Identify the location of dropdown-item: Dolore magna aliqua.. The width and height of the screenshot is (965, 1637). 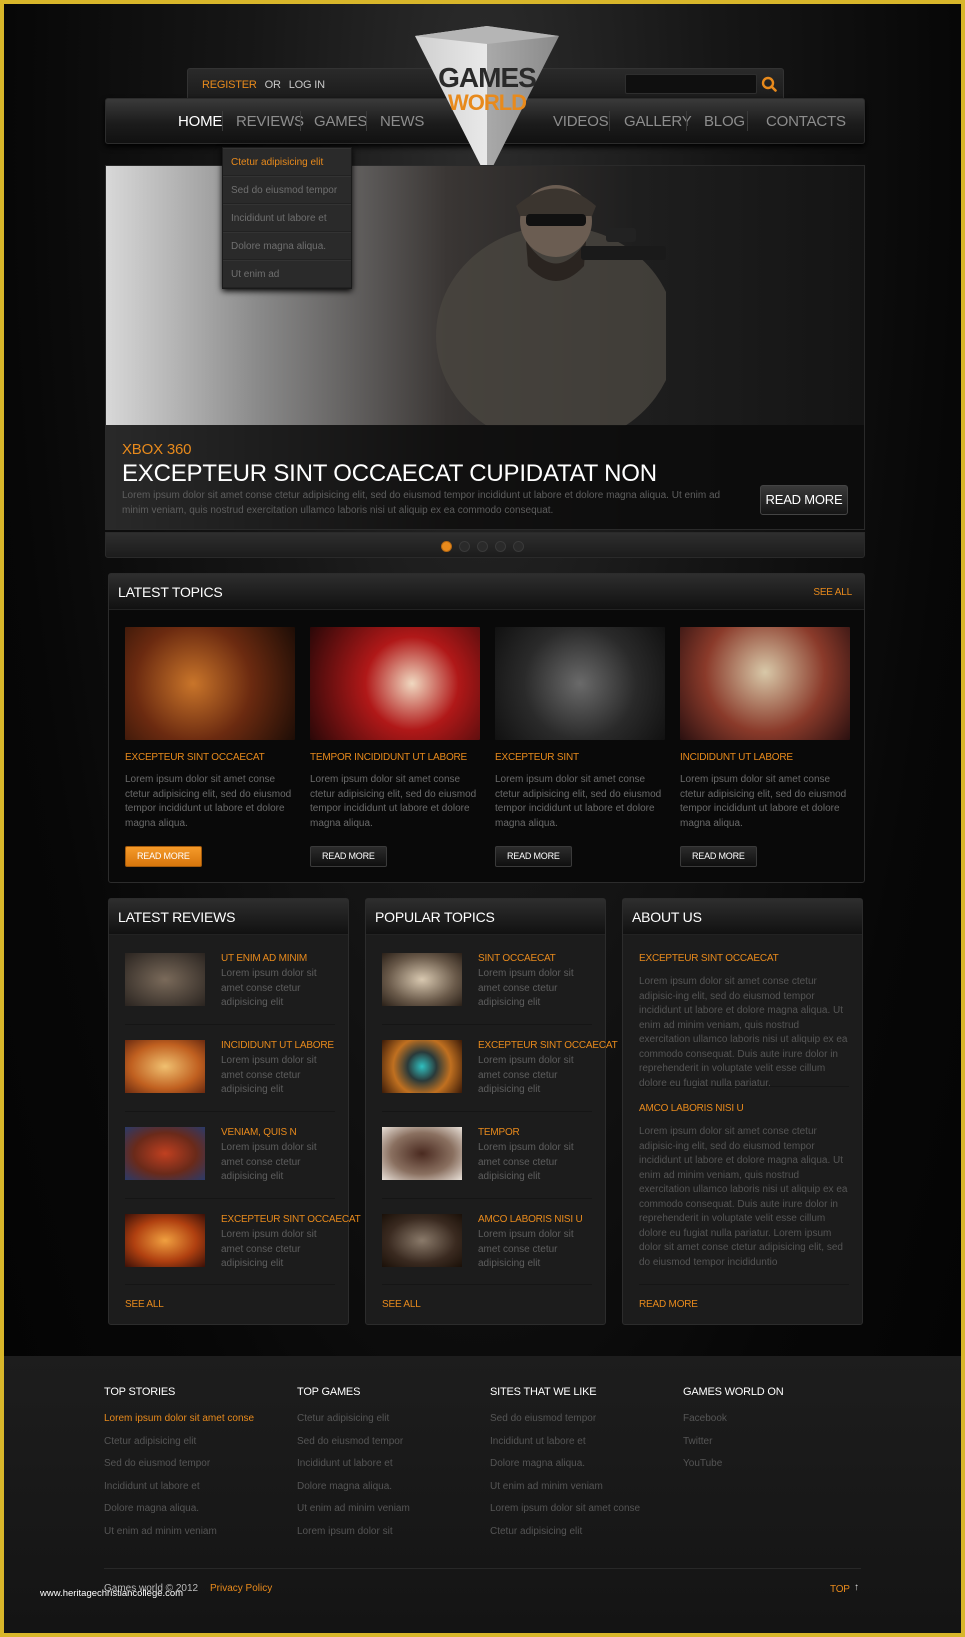
(287, 246).